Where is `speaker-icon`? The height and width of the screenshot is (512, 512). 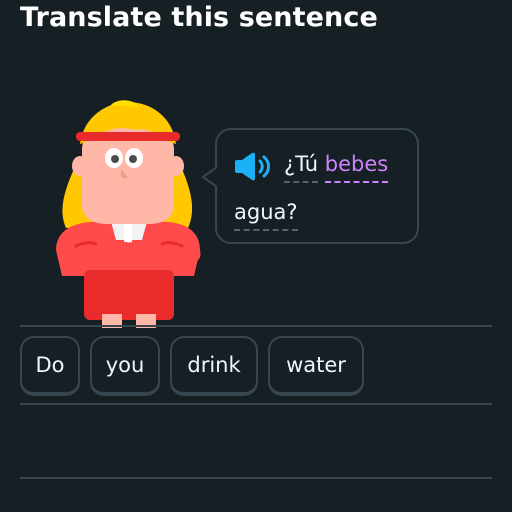 speaker-icon is located at coordinates (252, 166).